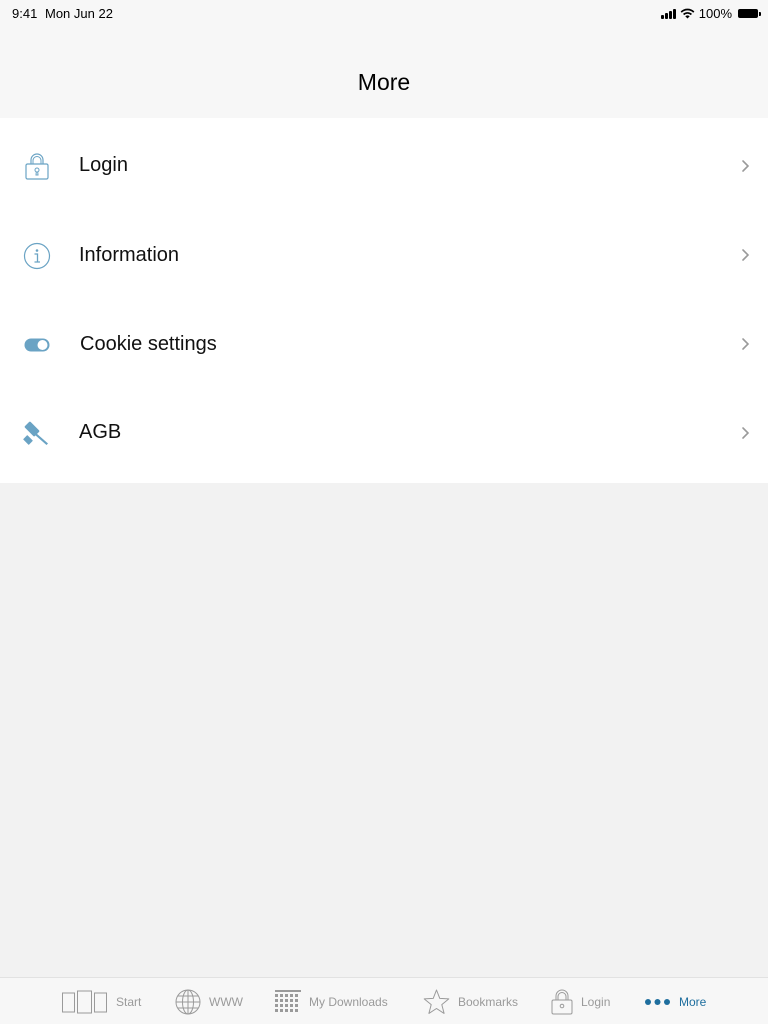  Describe the element at coordinates (148, 344) in the screenshot. I see `menu-item-label: Cookie settings` at that location.